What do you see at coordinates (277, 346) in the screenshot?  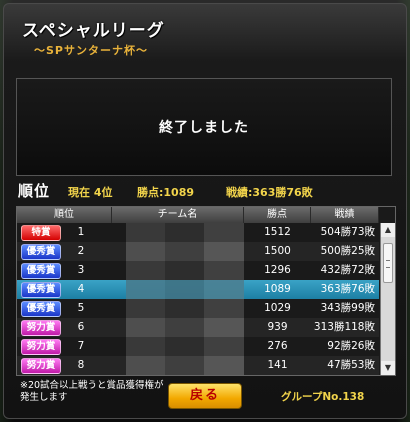 I see `points-cell: 276` at bounding box center [277, 346].